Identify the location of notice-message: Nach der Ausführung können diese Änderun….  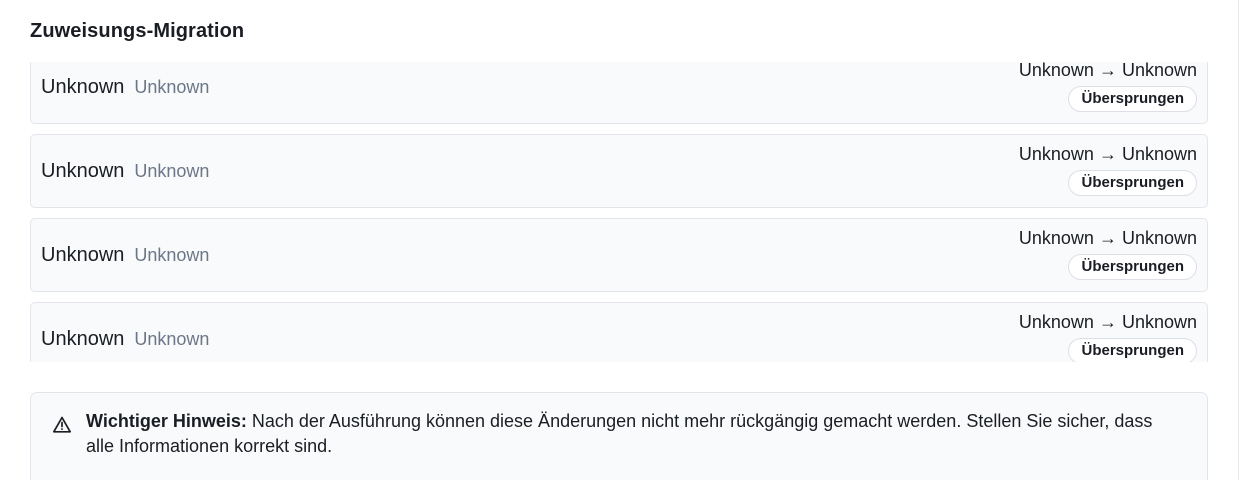
(619, 433).